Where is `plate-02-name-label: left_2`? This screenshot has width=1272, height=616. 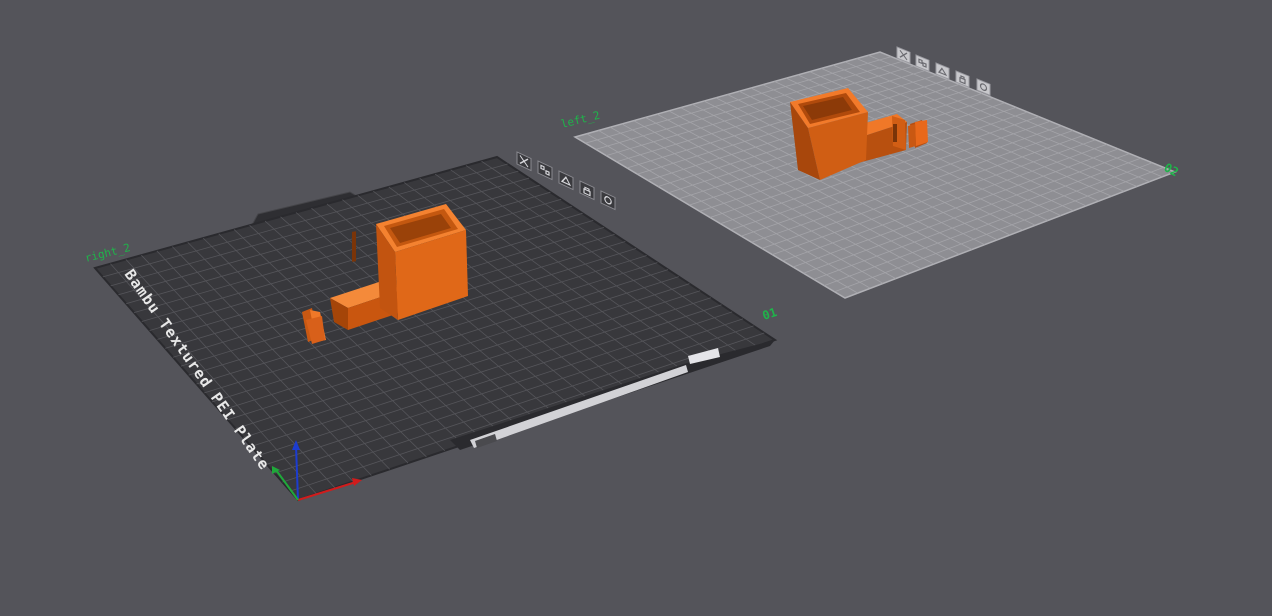
plate-02-name-label: left_2 is located at coordinates (581, 120).